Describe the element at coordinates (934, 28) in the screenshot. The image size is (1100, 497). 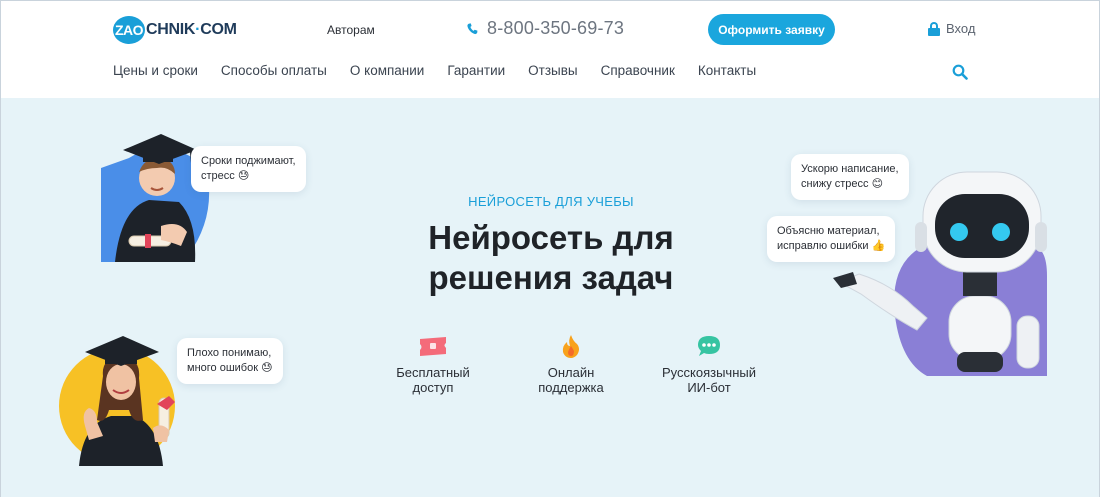
I see `lock-icon` at that location.